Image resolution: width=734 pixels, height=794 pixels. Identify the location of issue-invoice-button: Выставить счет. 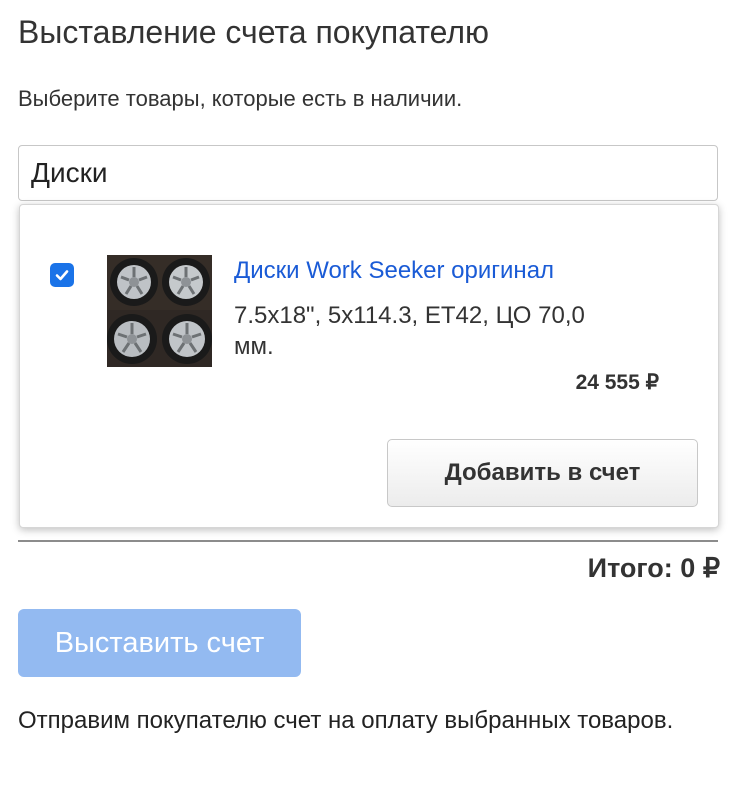
(159, 643).